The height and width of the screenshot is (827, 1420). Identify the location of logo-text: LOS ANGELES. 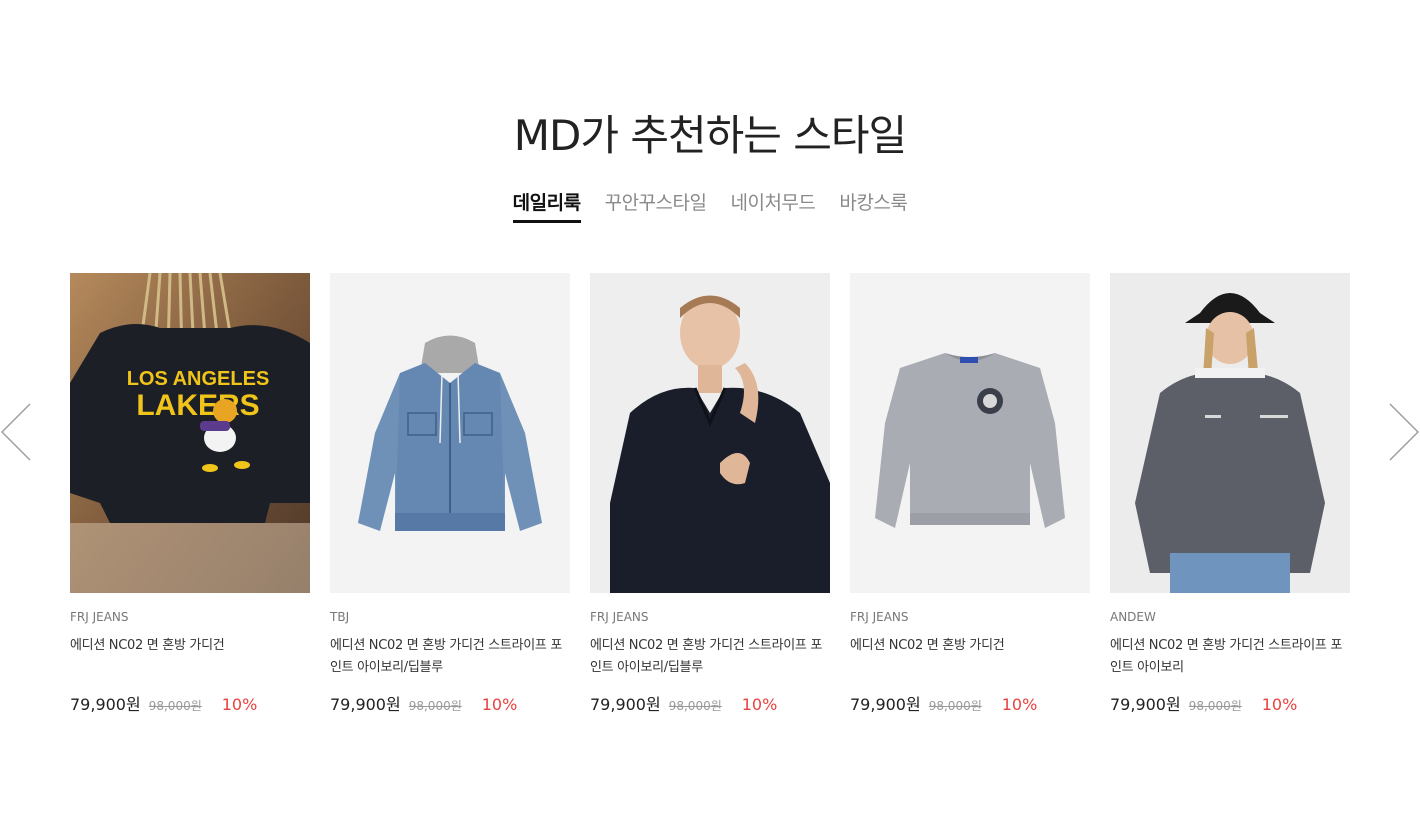
(198, 379).